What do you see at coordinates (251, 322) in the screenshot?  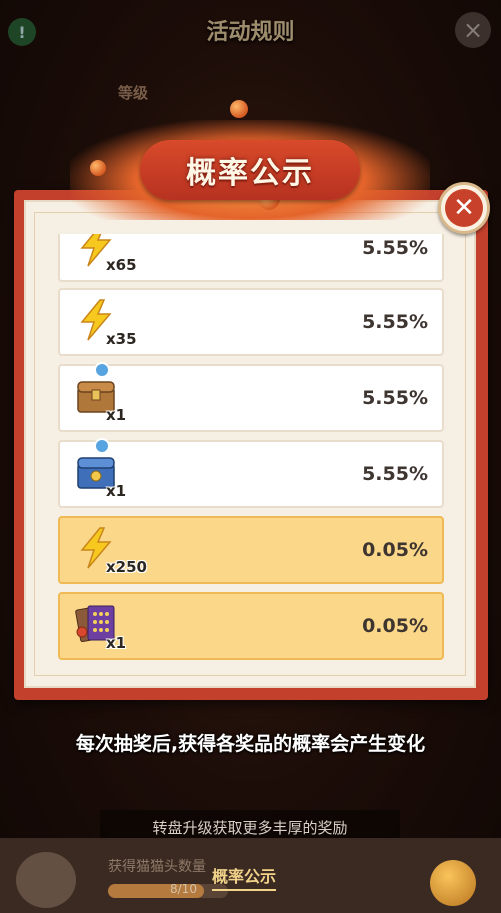 I see `list-item: x35 5.55%` at bounding box center [251, 322].